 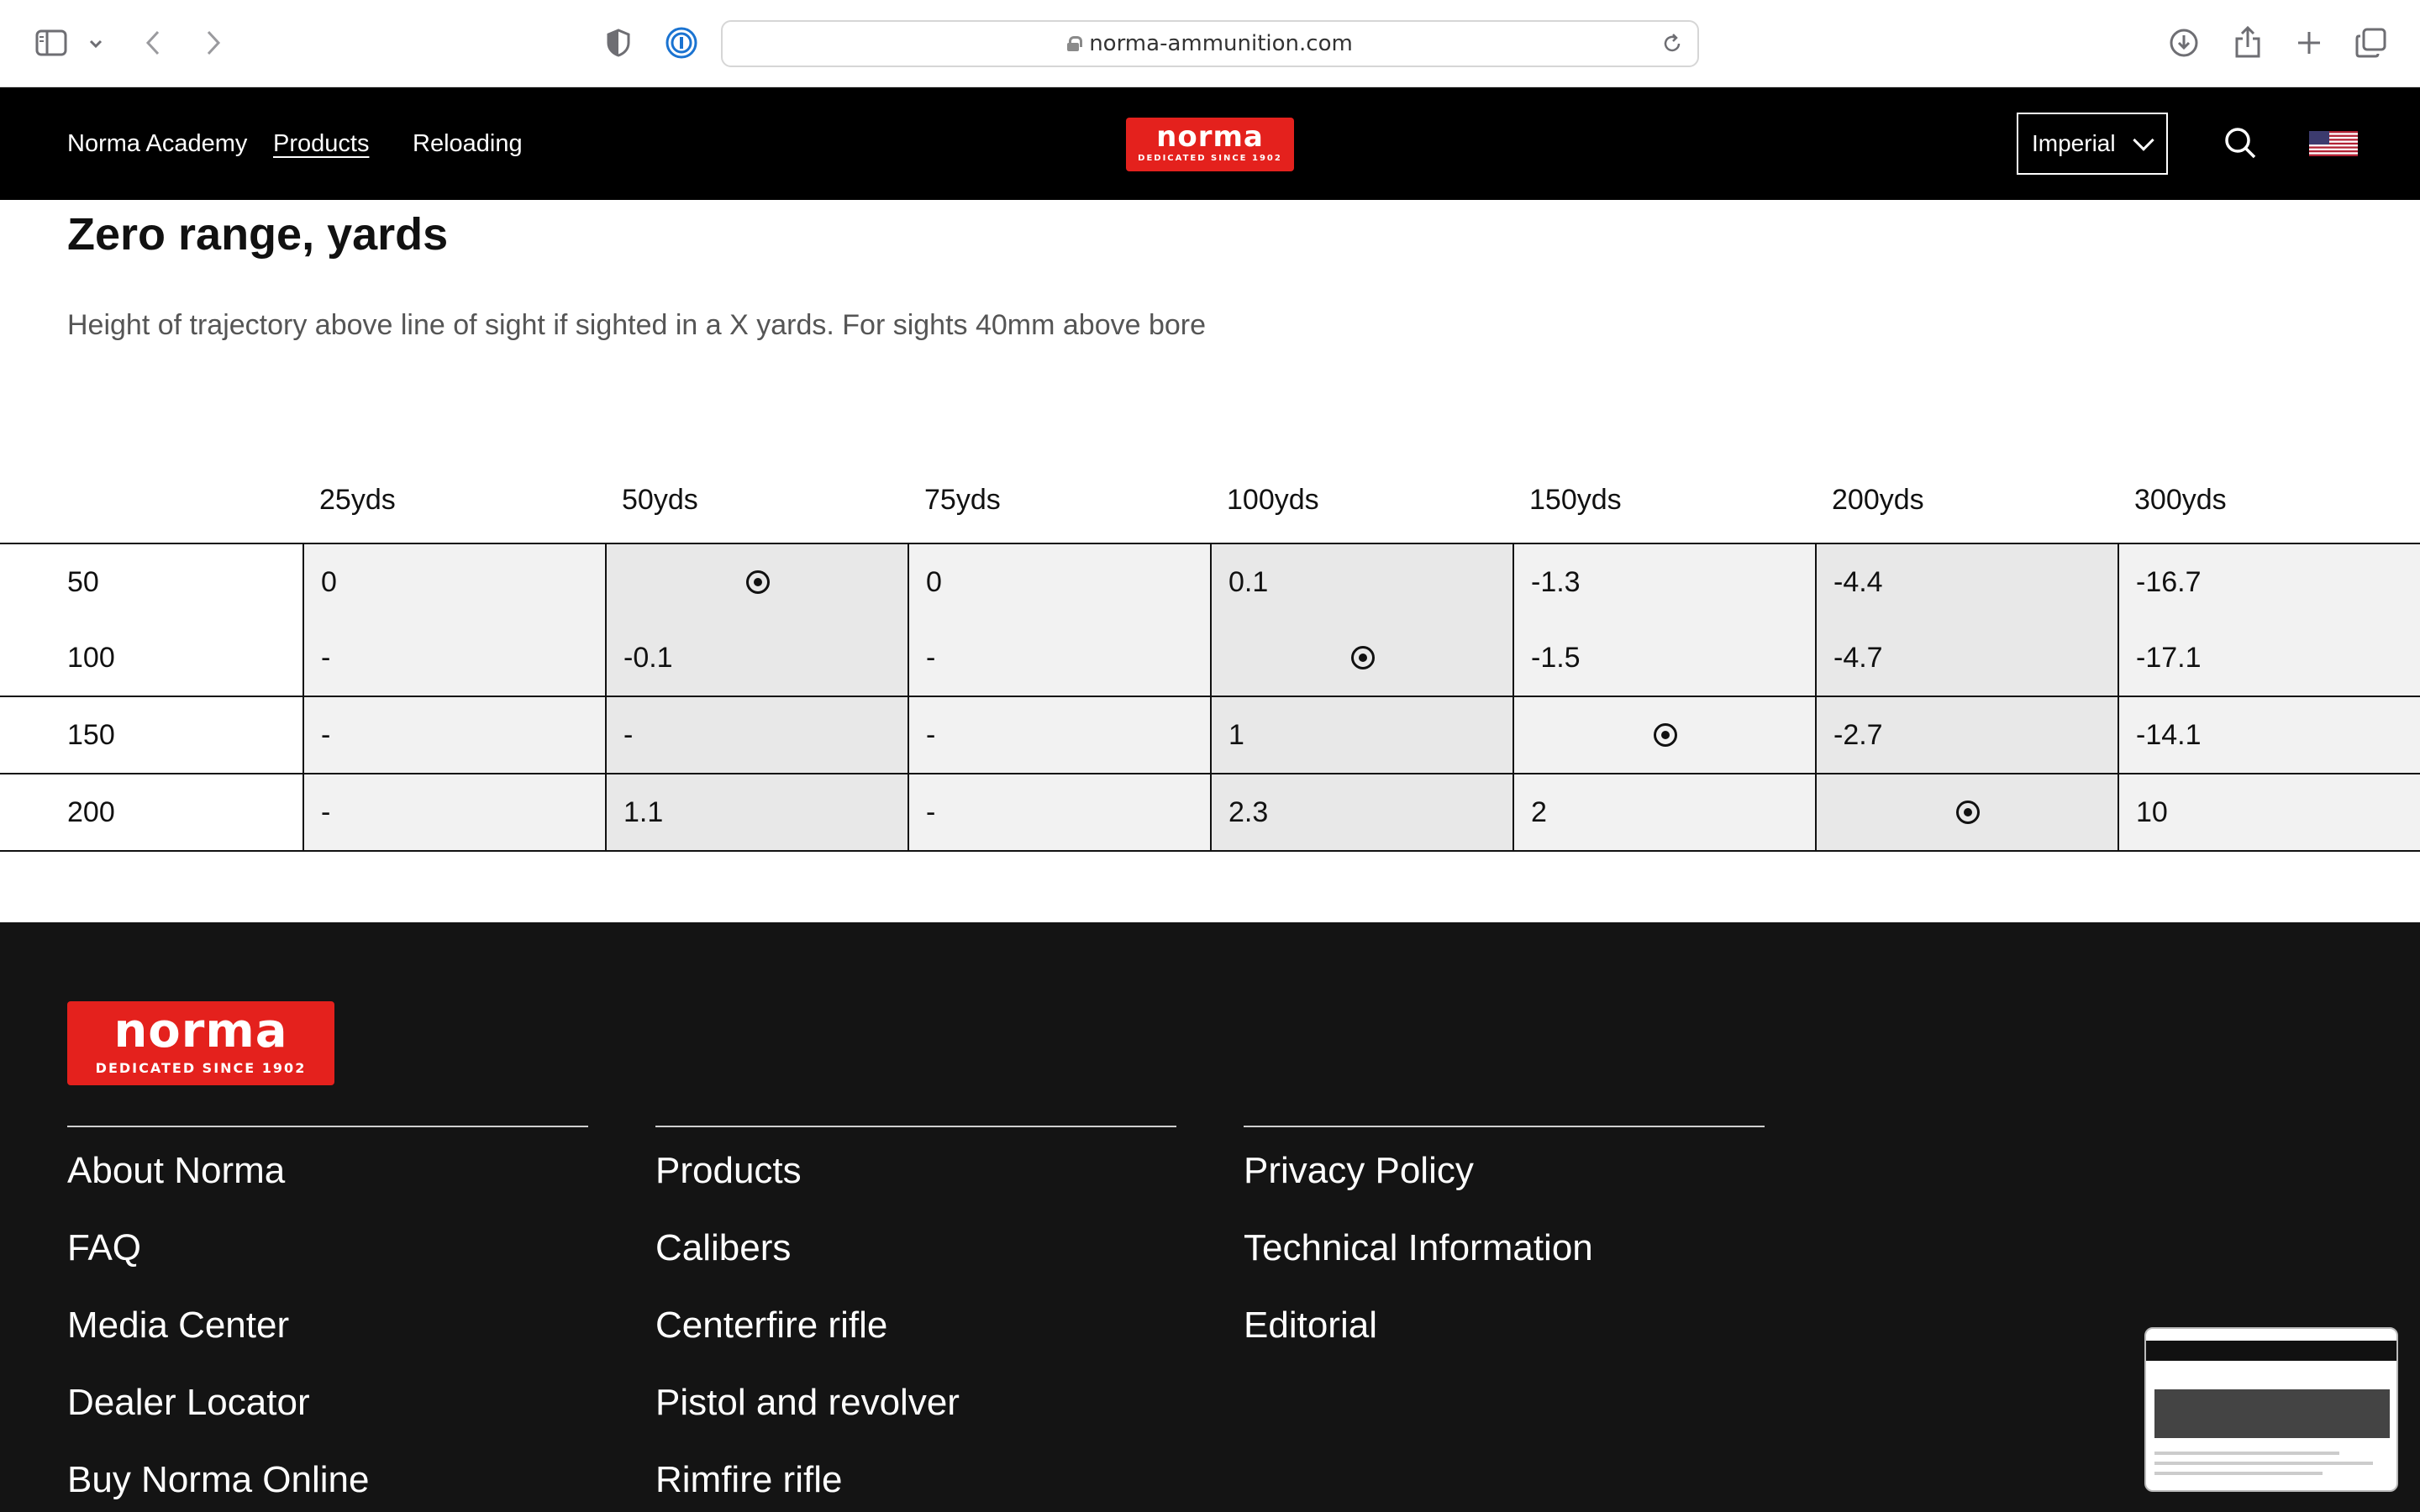 What do you see at coordinates (468, 143) in the screenshot?
I see `nav-reloading: Reloading` at bounding box center [468, 143].